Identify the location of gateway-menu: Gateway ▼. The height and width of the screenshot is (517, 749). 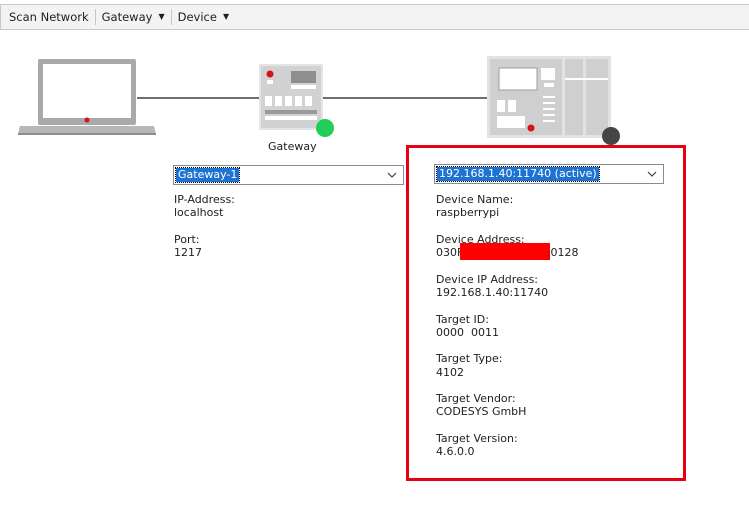
(133, 17).